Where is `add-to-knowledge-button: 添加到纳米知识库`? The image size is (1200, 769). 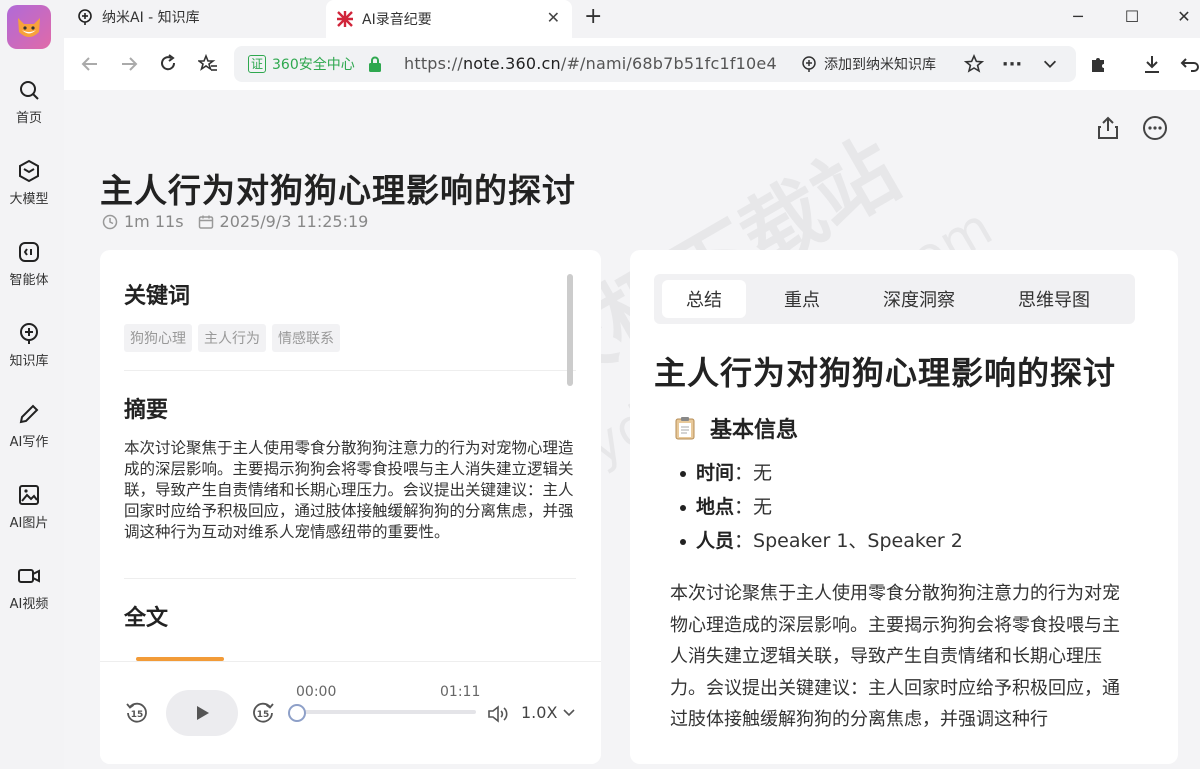
add-to-knowledge-button: 添加到纳米知识库 is located at coordinates (868, 64).